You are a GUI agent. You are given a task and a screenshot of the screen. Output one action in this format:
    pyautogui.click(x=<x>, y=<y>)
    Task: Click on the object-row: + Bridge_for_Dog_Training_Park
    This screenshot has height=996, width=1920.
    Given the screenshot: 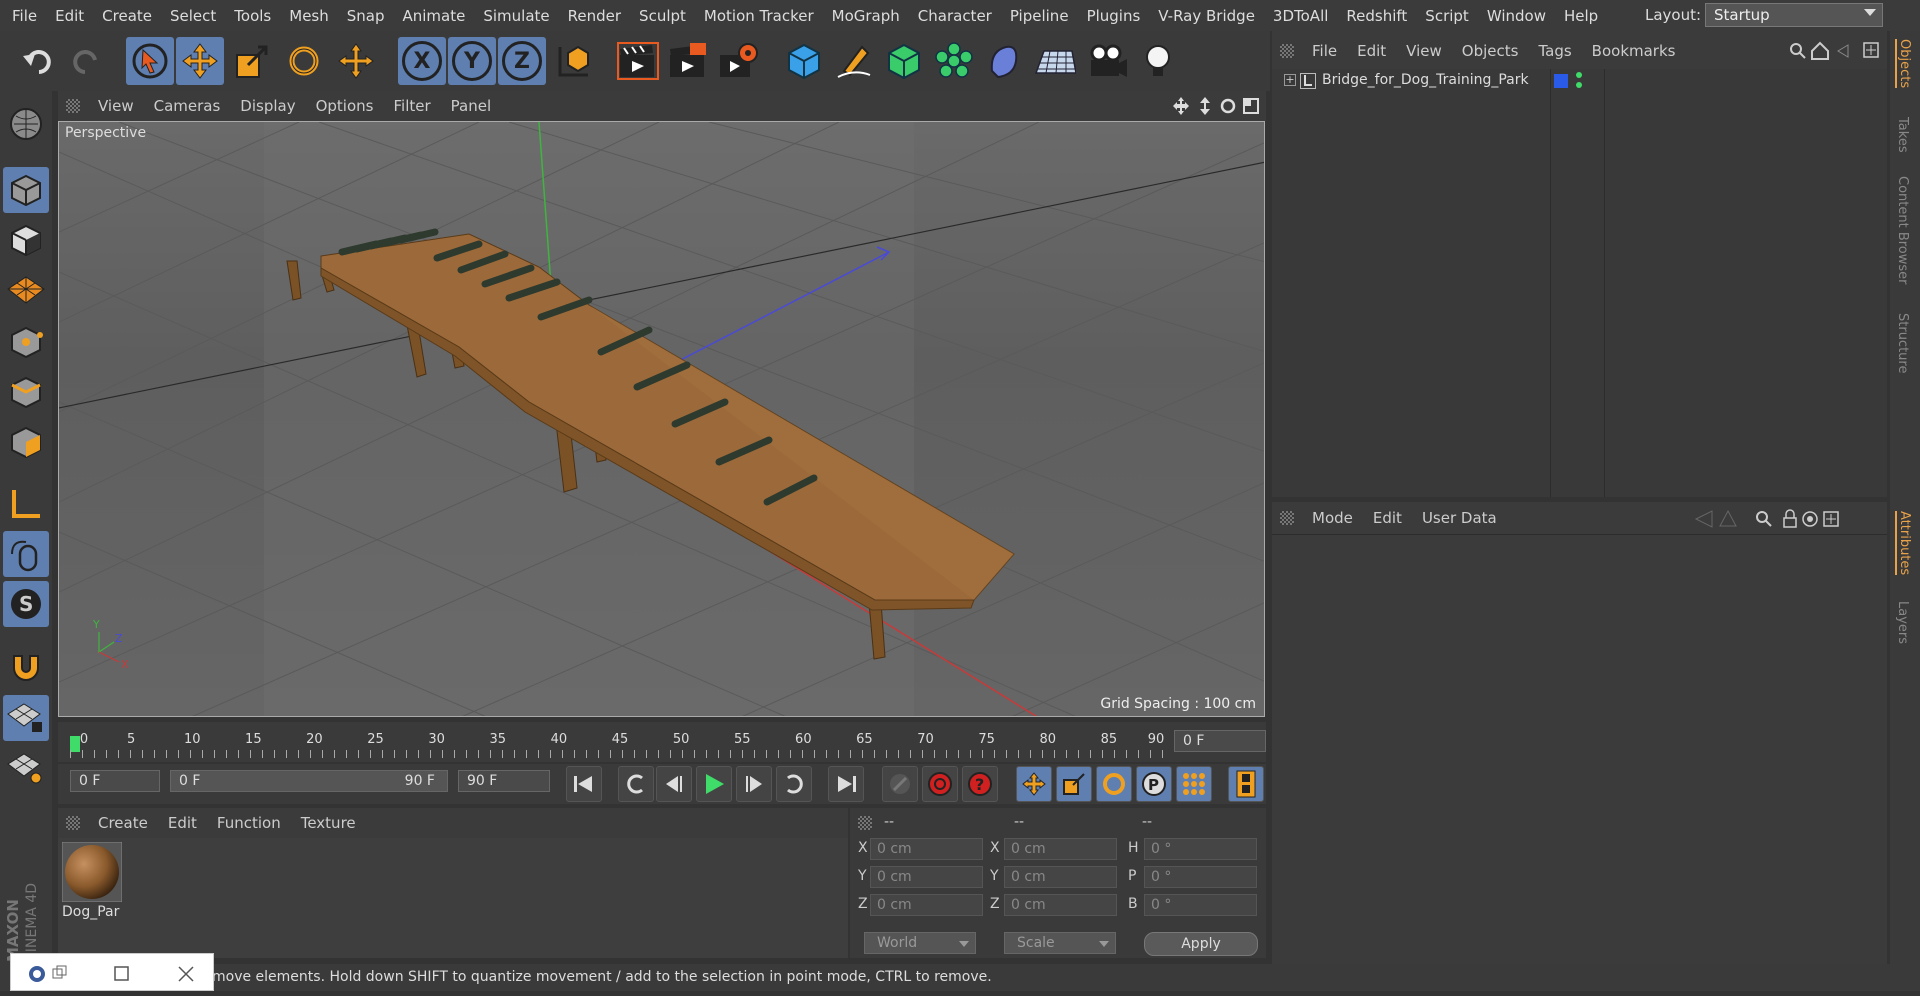 What is the action you would take?
    pyautogui.click(x=1579, y=81)
    